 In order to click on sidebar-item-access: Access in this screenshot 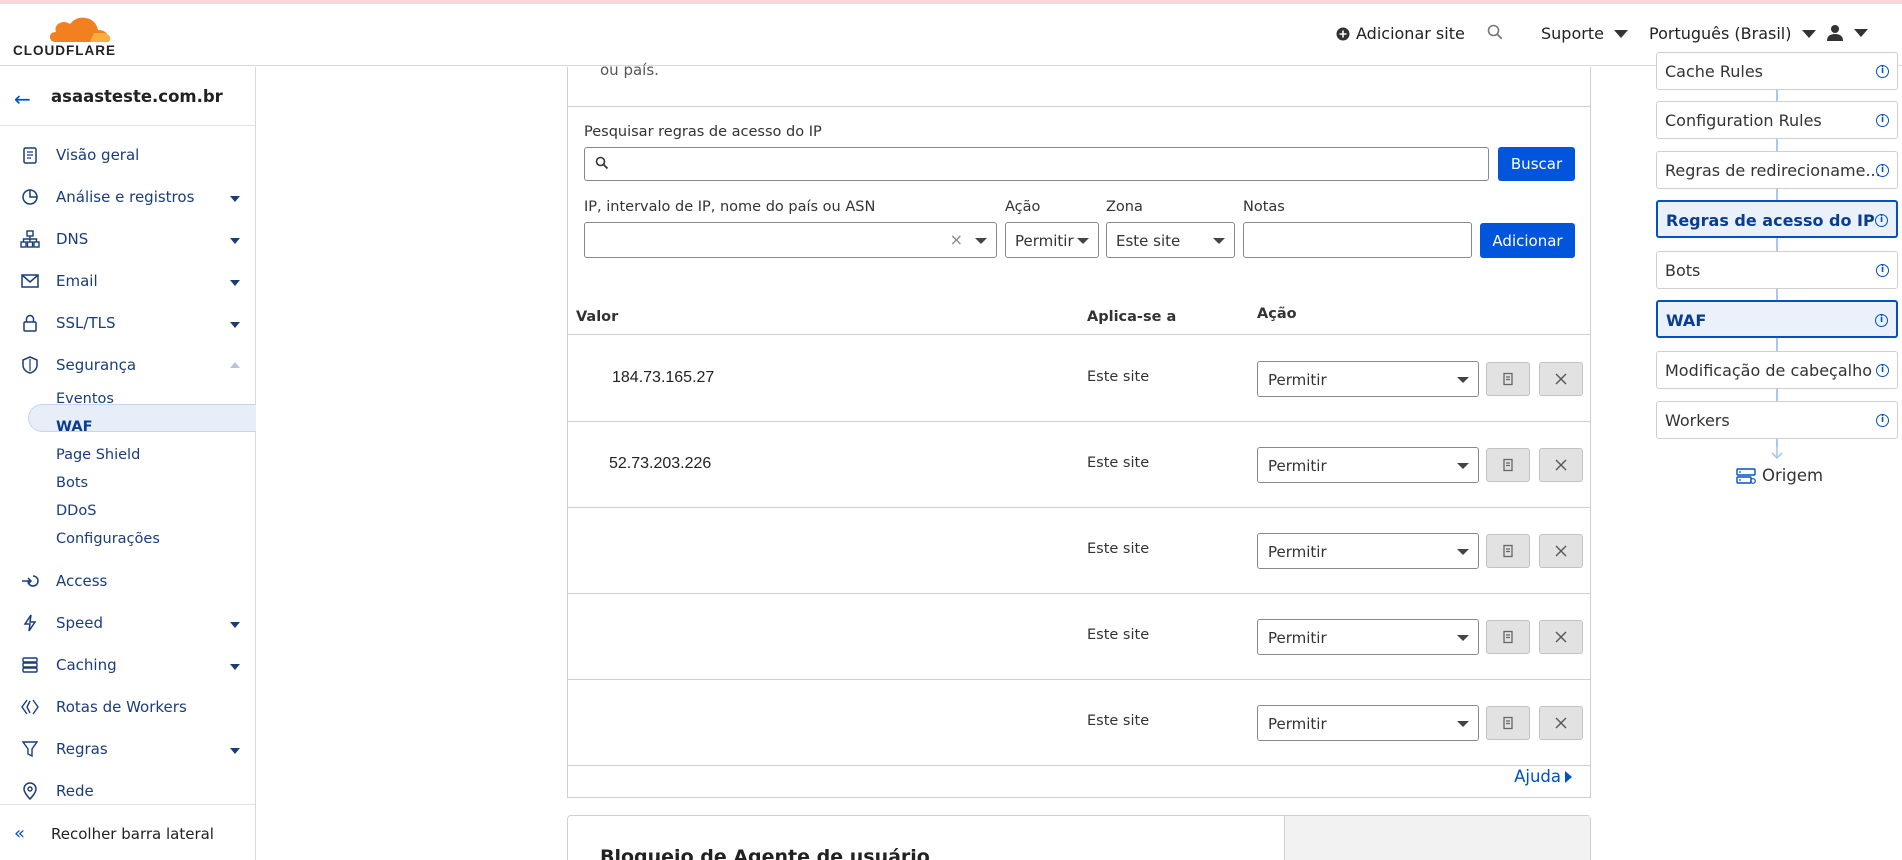, I will do `click(127, 582)`.